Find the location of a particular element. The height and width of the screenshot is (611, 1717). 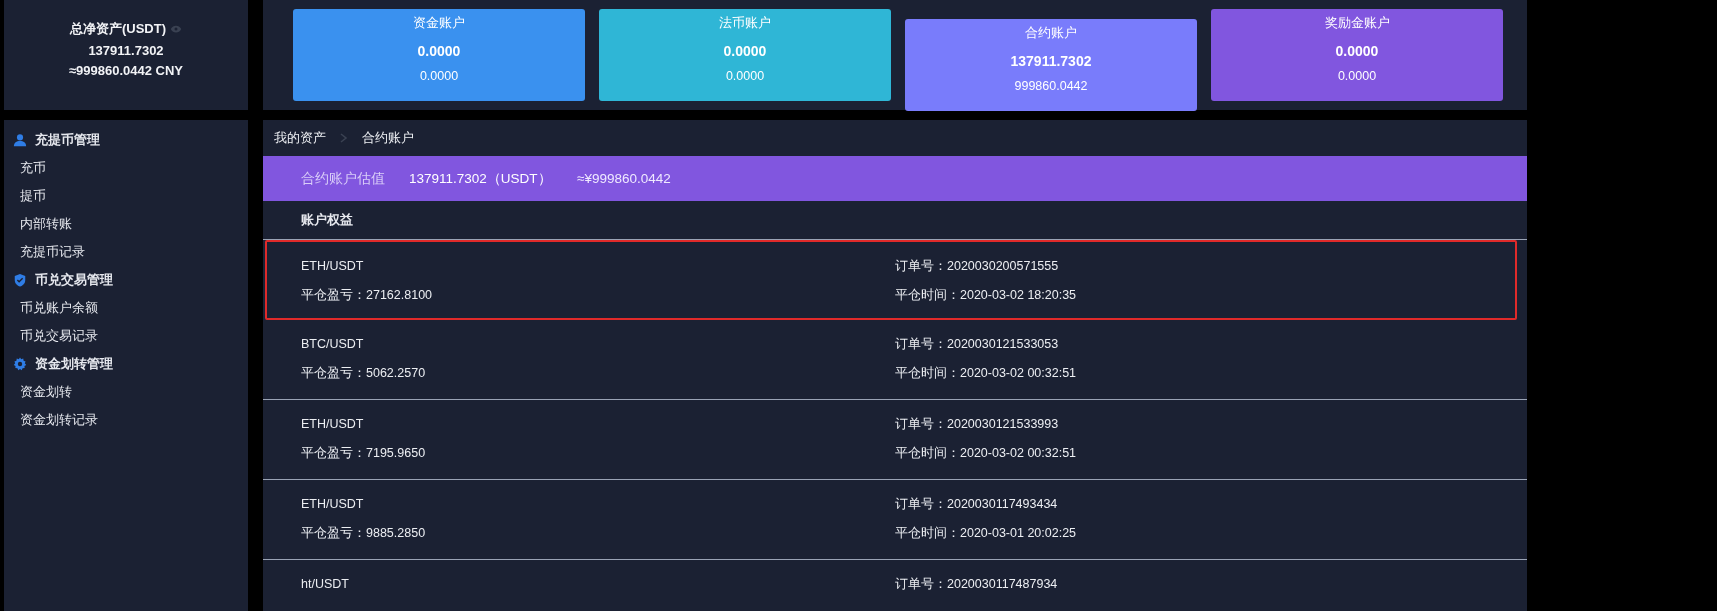

account-card: 奖励金账户 0.0000 0.0000 is located at coordinates (1357, 55).